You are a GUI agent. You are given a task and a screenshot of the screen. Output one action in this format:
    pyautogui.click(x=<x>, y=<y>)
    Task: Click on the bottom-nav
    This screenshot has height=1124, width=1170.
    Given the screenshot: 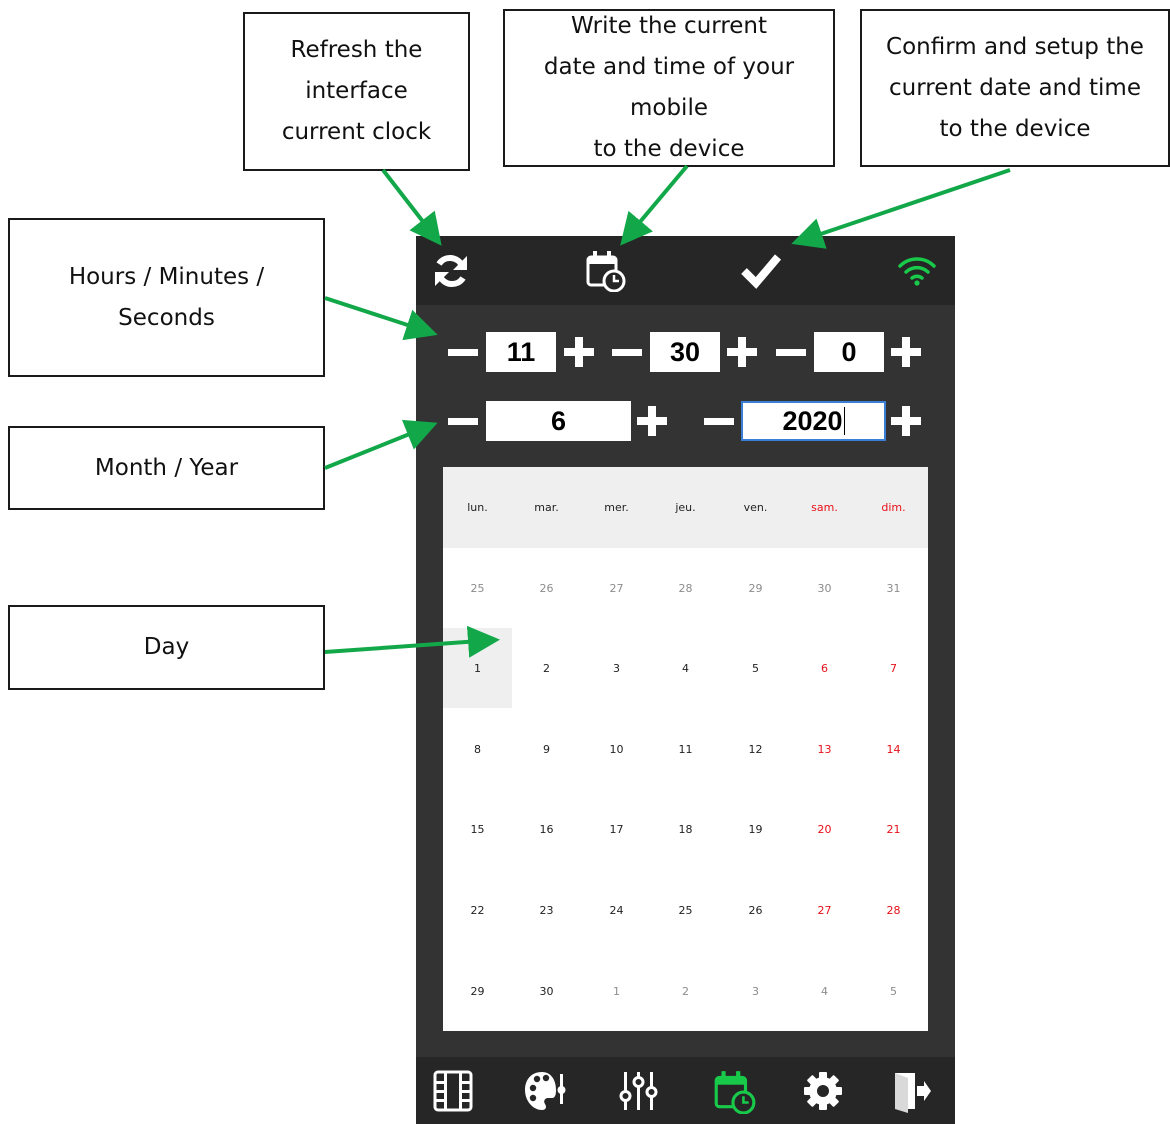 What is the action you would take?
    pyautogui.click(x=685, y=1090)
    